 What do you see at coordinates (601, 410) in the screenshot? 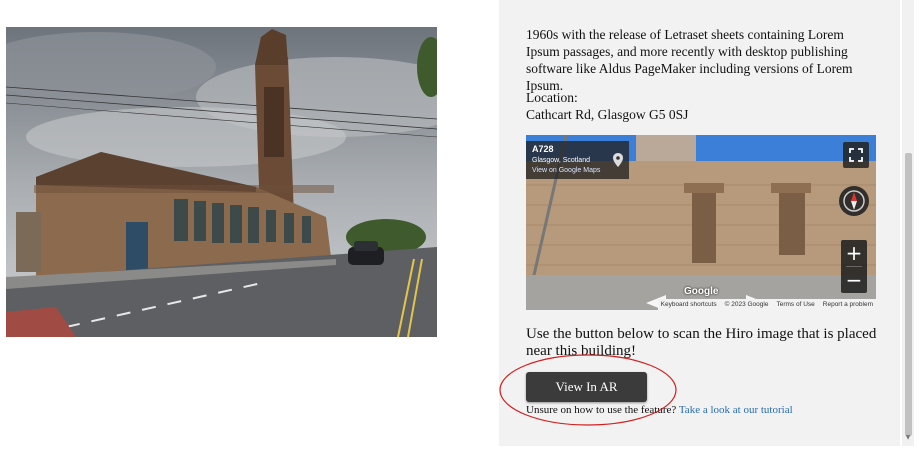
I see `help-question: Unsure on how to use the feature?` at bounding box center [601, 410].